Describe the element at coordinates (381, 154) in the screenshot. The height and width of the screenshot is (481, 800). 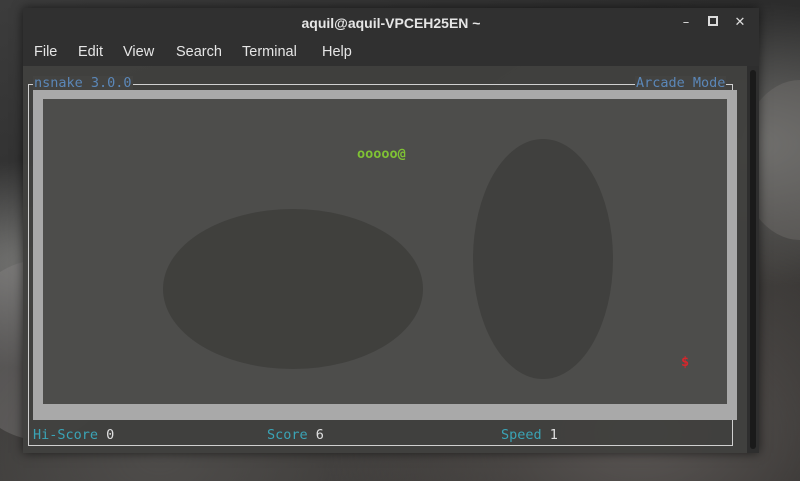
I see `snake: ooooo@` at that location.